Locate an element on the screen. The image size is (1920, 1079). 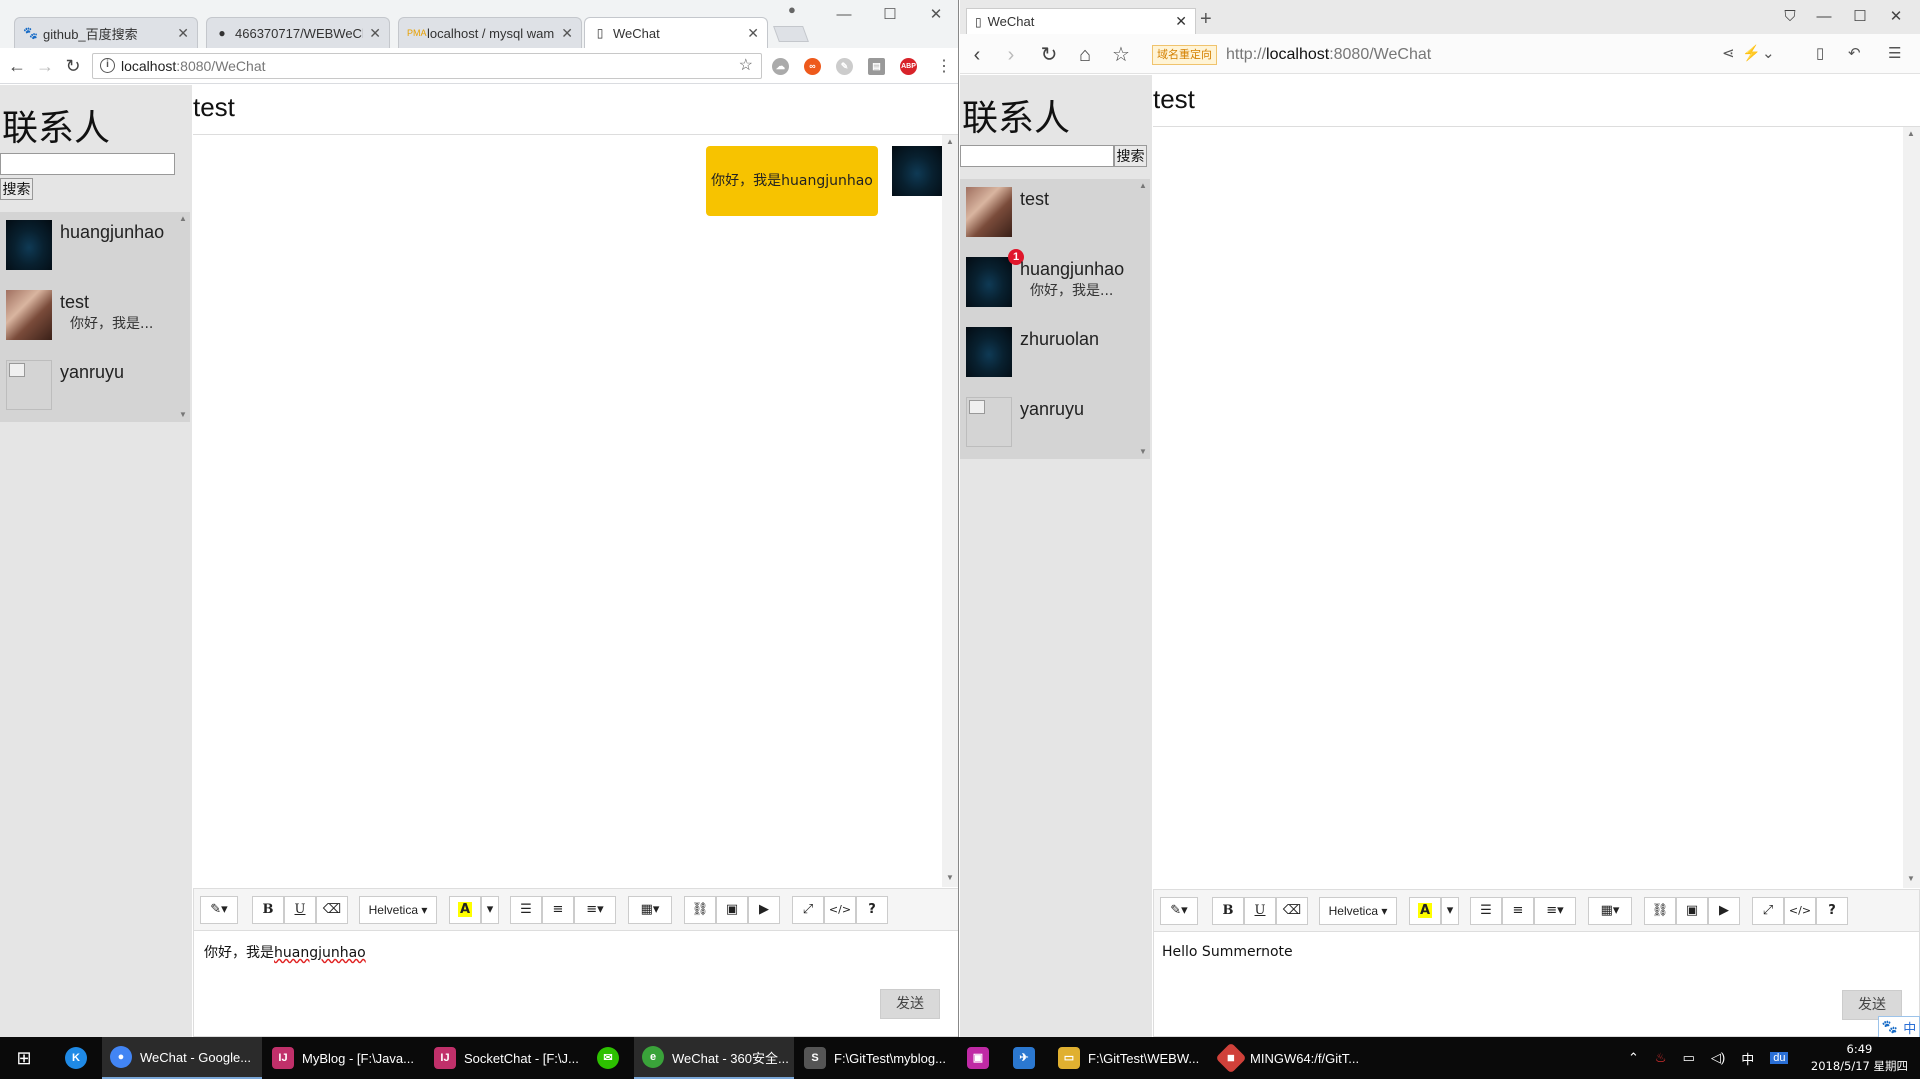
favorite-star-icon: ☆ is located at coordinates (1121, 55).